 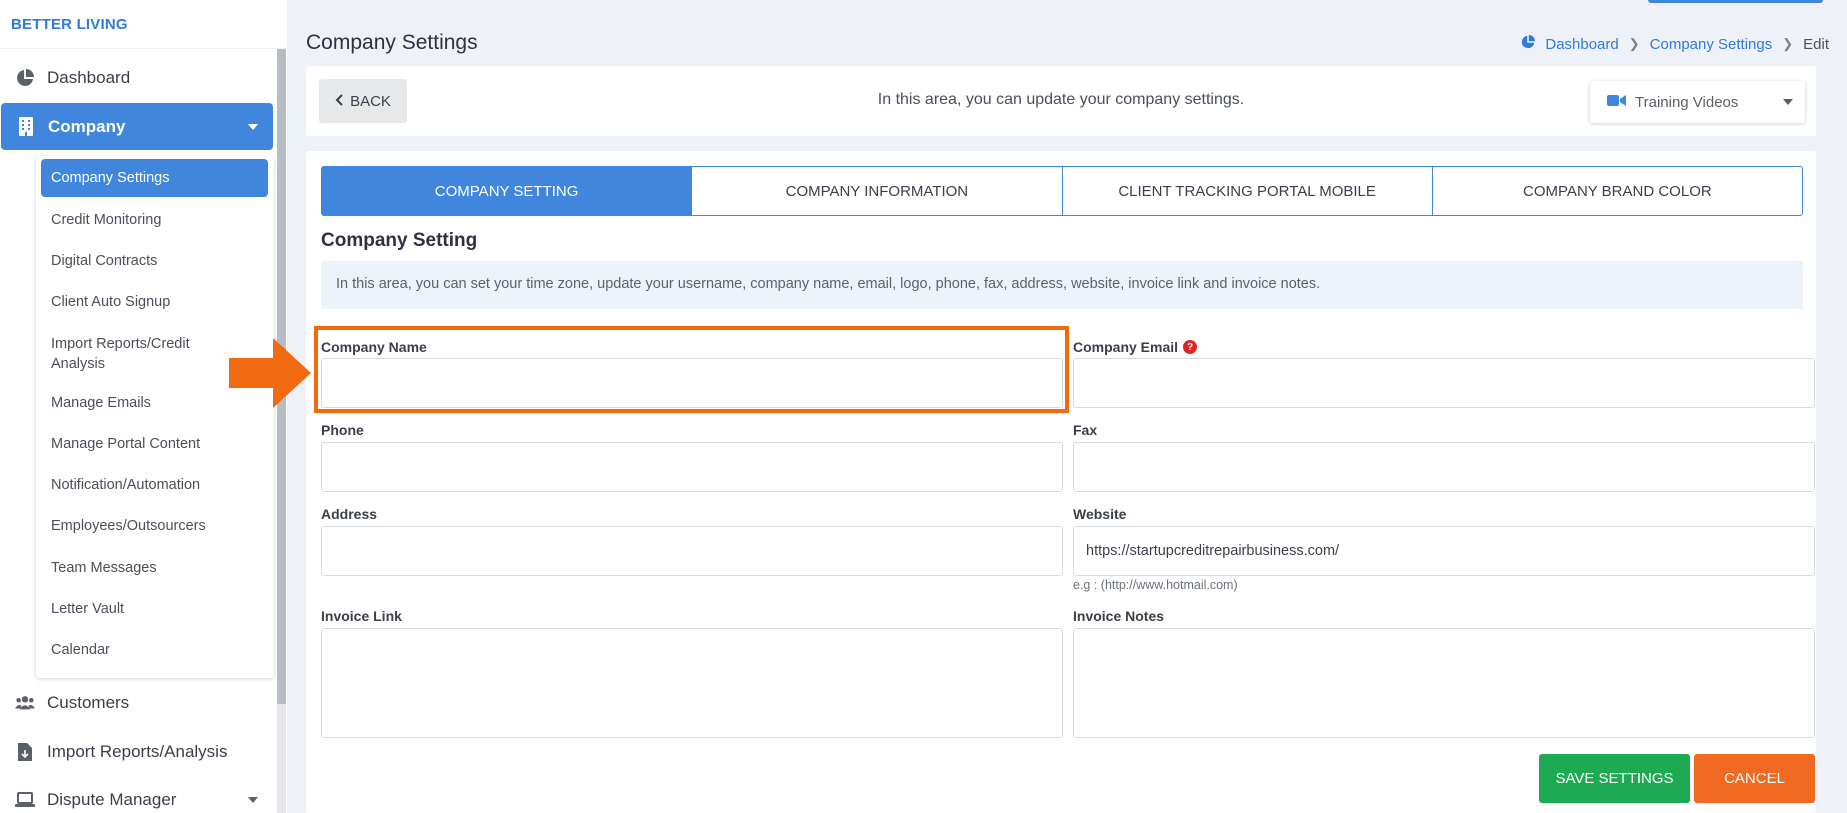 I want to click on company-name-label: Company Name, so click(x=374, y=347).